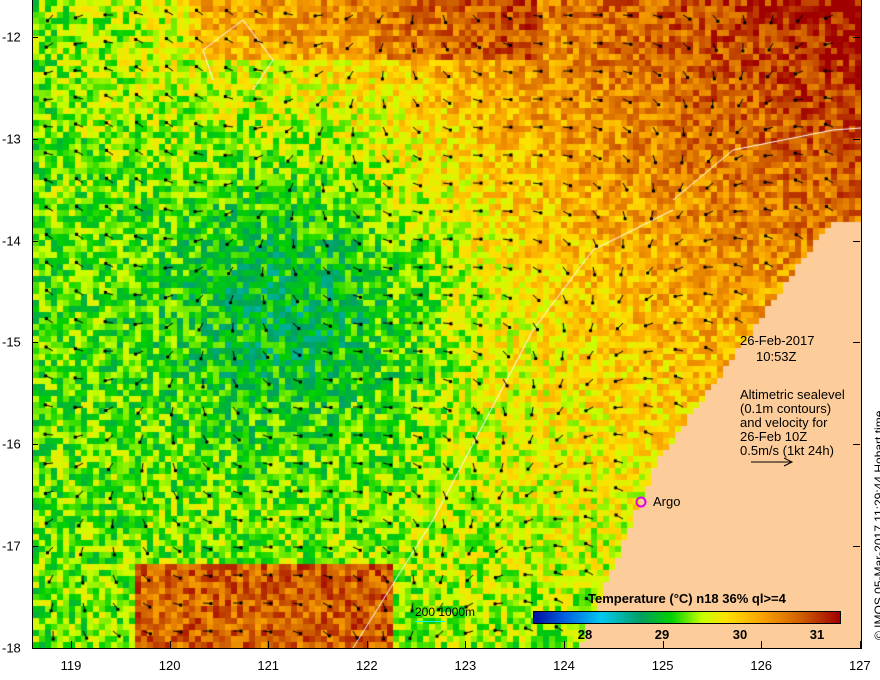  What do you see at coordinates (776, 356) in the screenshot?
I see `time-label: 10:53Z` at bounding box center [776, 356].